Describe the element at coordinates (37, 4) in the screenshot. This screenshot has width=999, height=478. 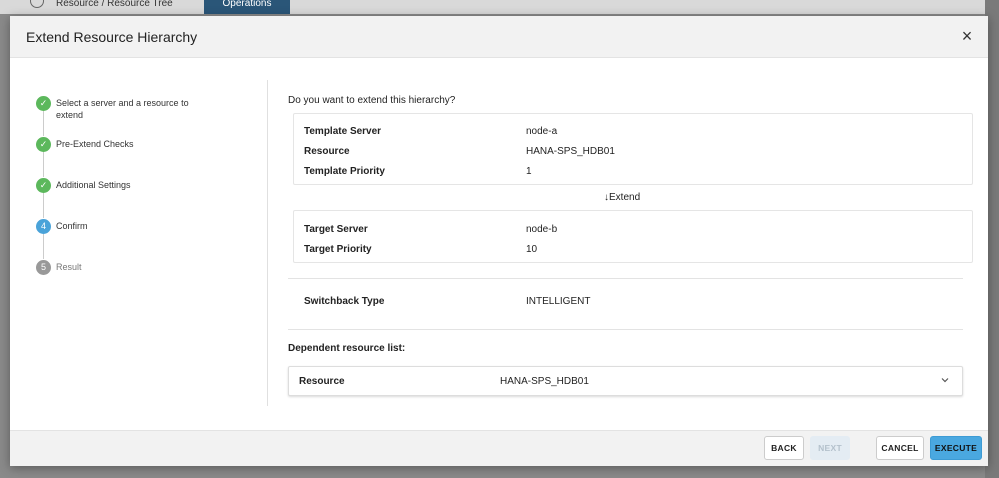
I see `background-radio-icon` at that location.